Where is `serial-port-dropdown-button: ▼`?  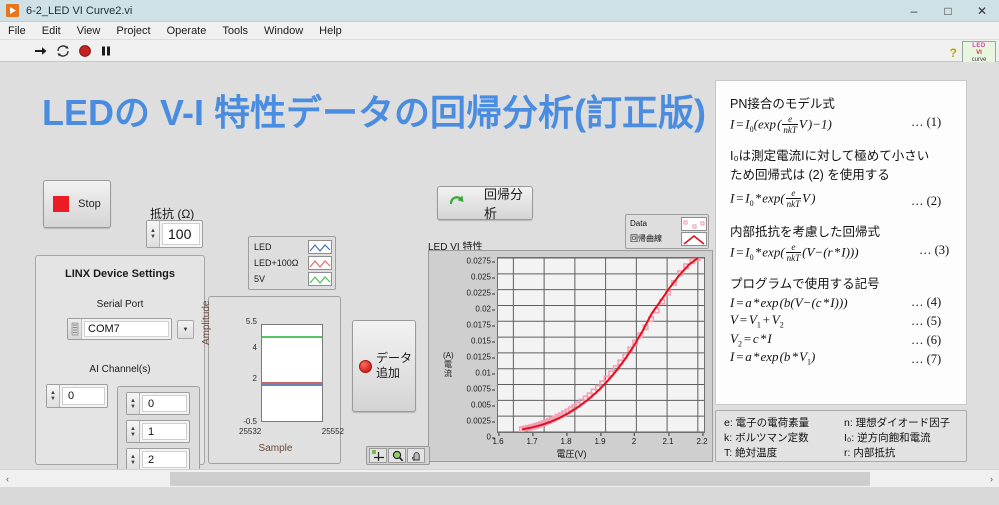
serial-port-dropdown-button: ▼ is located at coordinates (185, 329).